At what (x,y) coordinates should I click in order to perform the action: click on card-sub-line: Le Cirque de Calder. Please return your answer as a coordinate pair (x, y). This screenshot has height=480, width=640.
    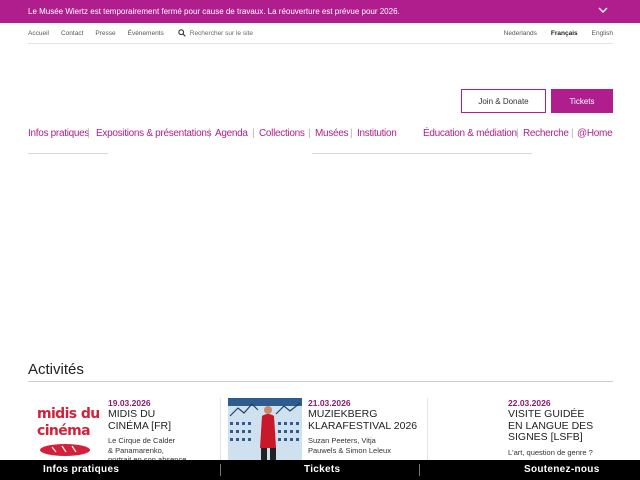
    Looking at the image, I should click on (142, 440).